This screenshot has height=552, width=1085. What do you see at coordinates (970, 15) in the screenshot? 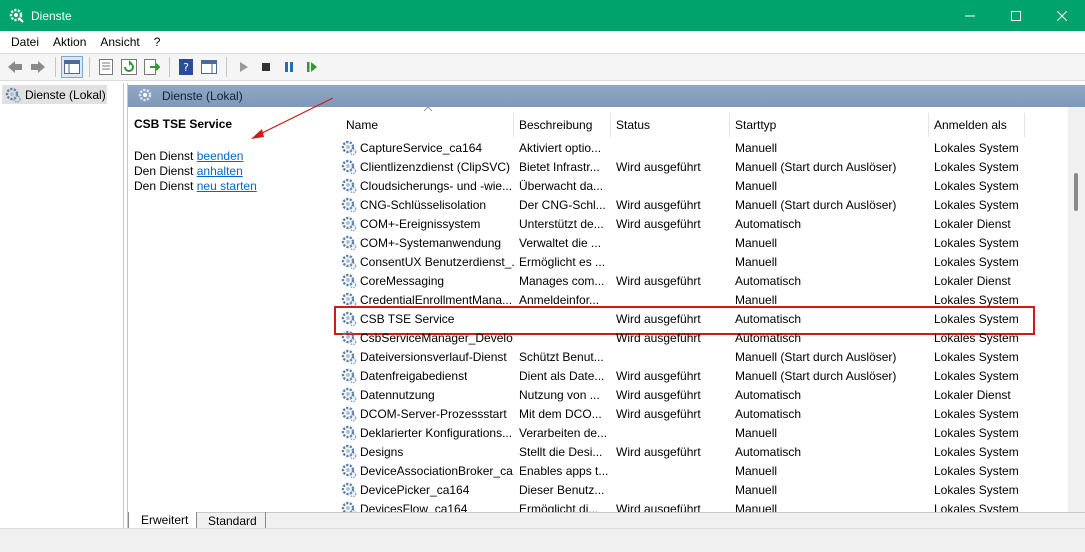
I see `minimize-button` at bounding box center [970, 15].